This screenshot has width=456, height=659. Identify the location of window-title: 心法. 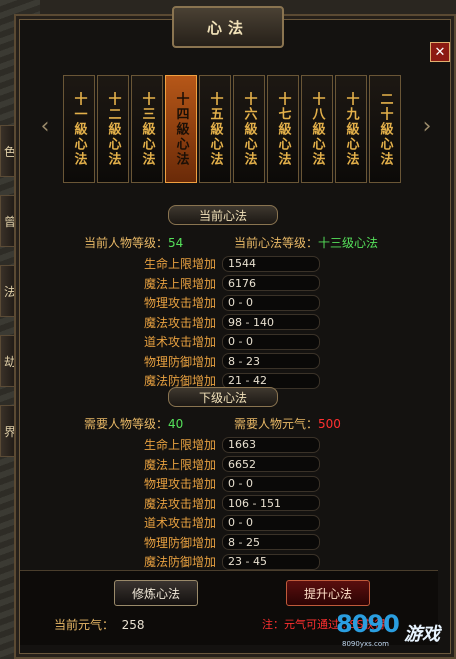
(227, 27).